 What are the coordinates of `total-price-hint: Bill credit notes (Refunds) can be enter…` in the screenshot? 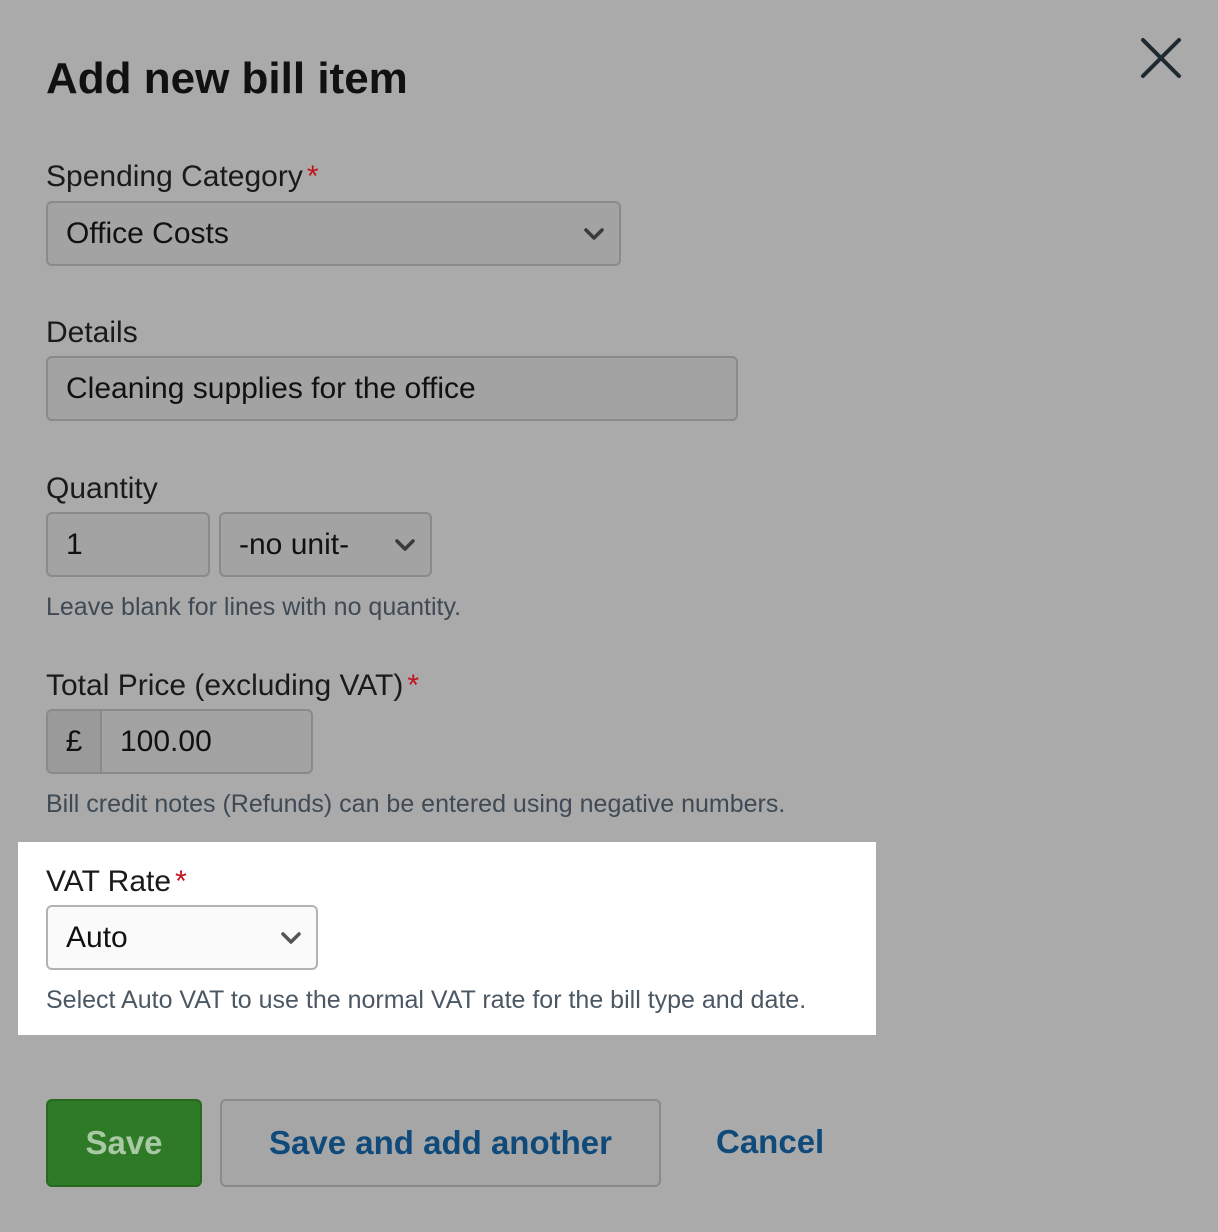 It's located at (416, 804).